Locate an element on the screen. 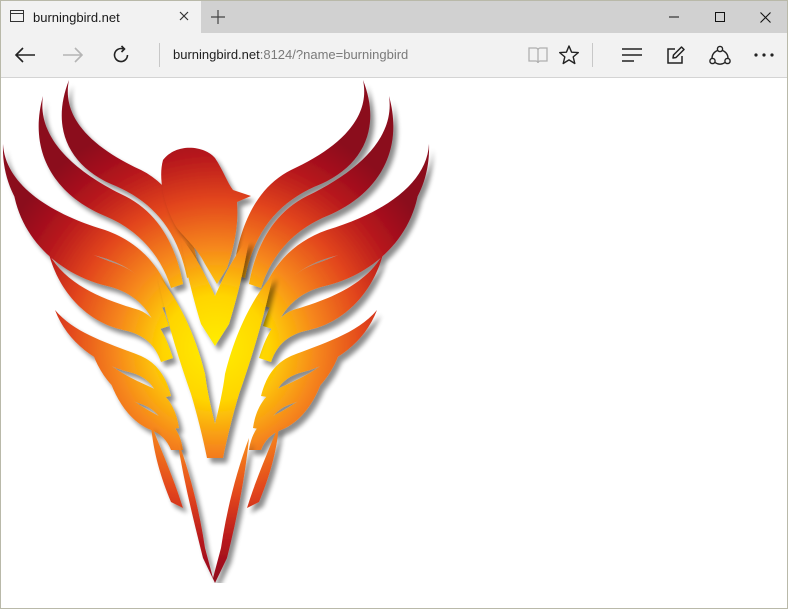 This screenshot has width=788, height=609. back-arrow-icon is located at coordinates (25, 55).